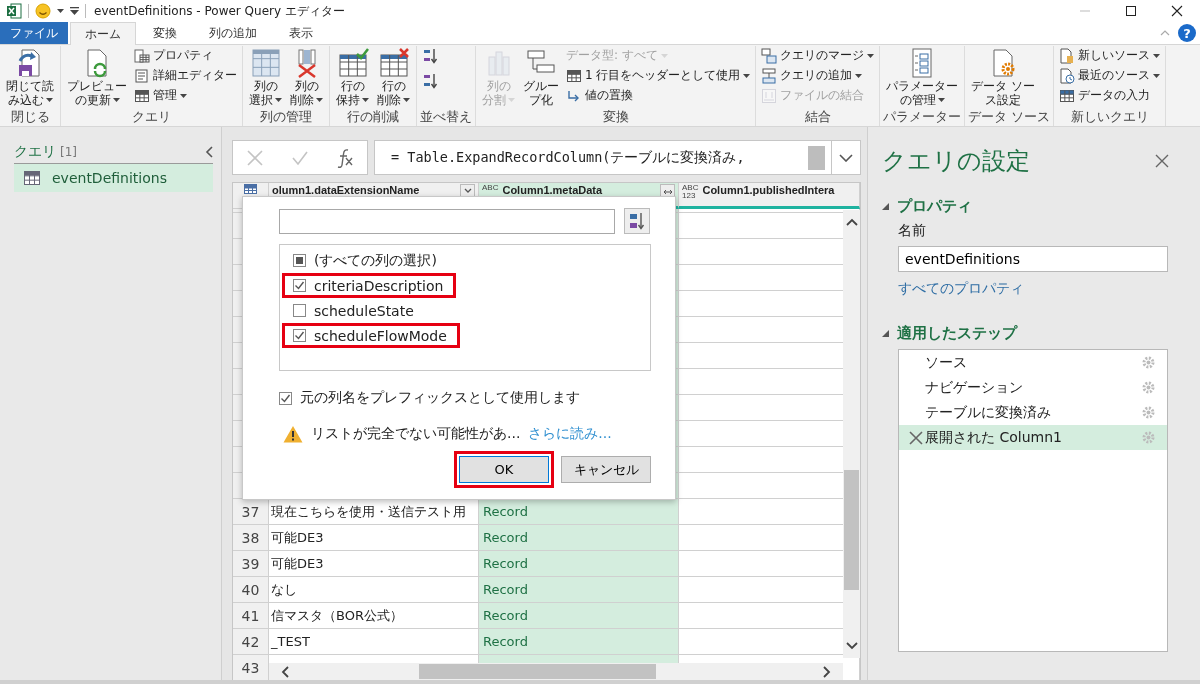  What do you see at coordinates (658, 95) in the screenshot?
I see `ribbon-button: 値の置換` at bounding box center [658, 95].